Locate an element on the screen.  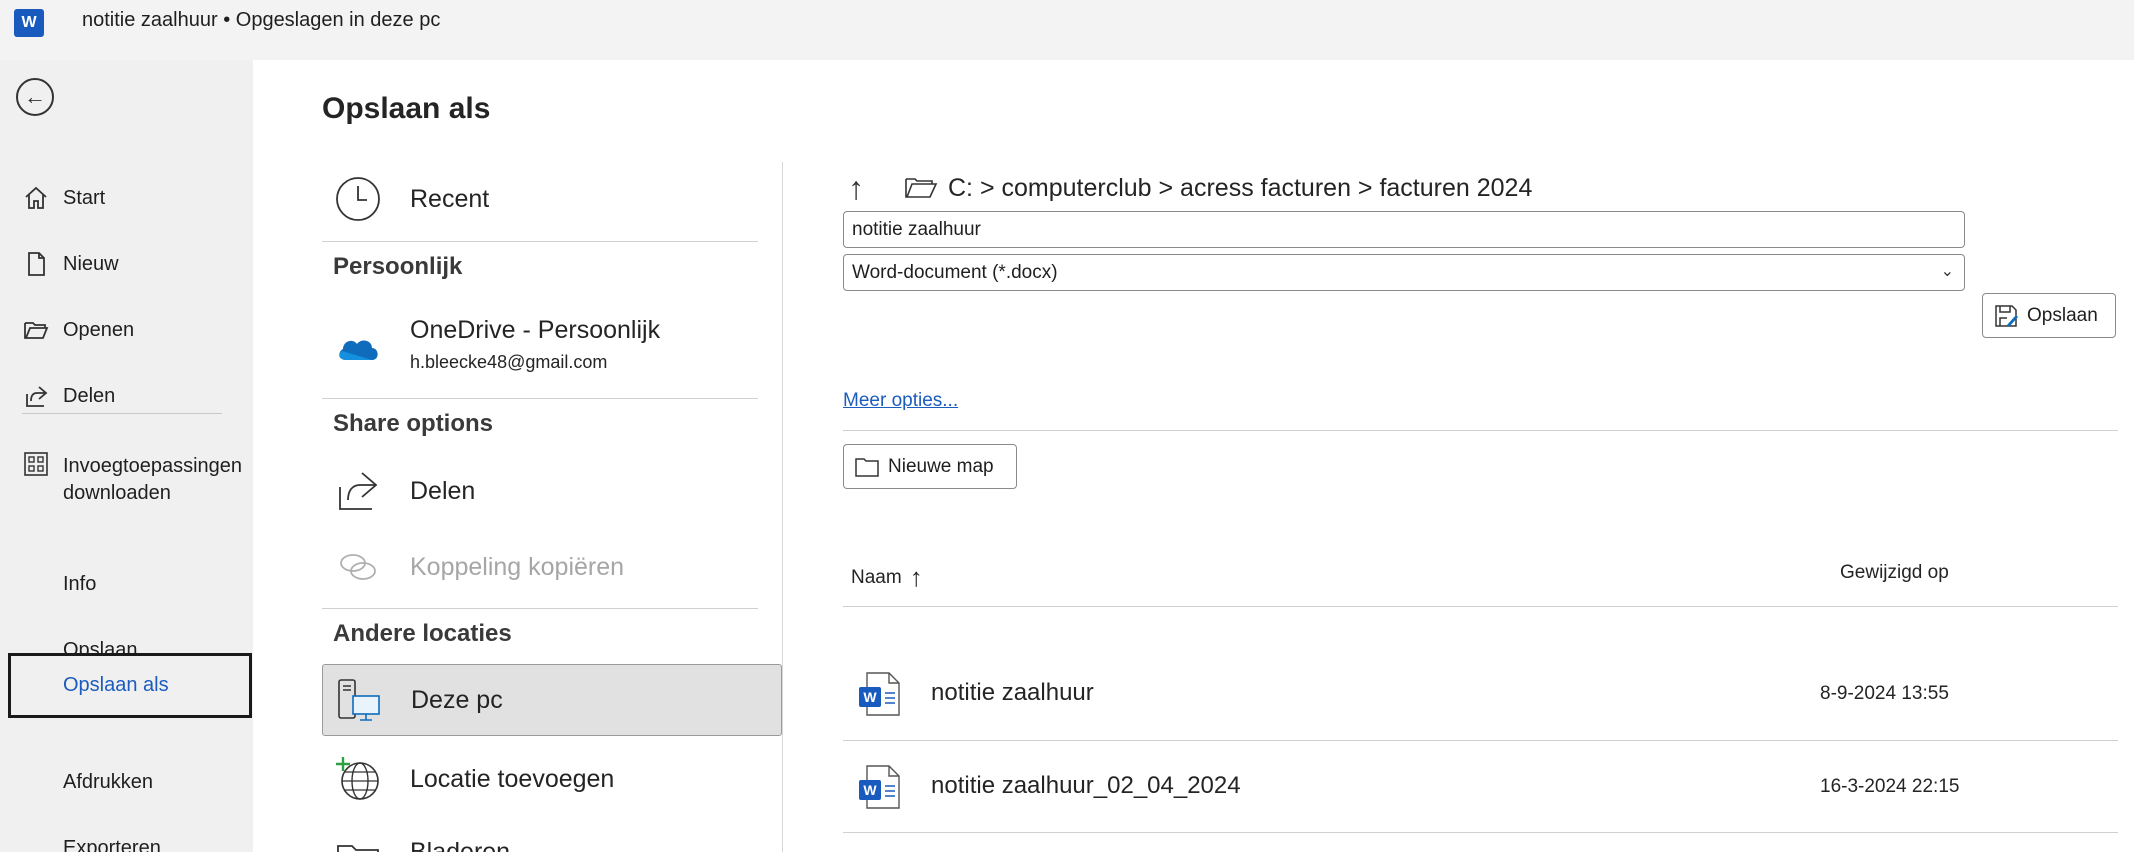
nav-item-label: Nieuw is located at coordinates (91, 263).